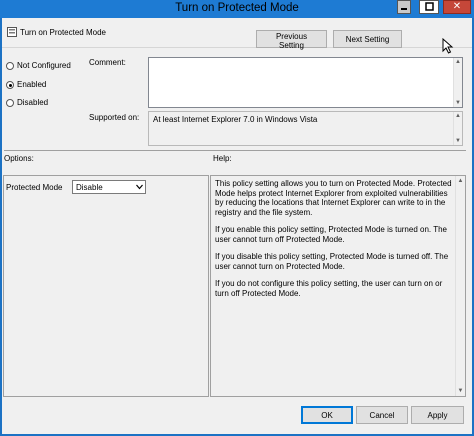  I want to click on radio-label-disabled: Disabled, so click(33, 102).